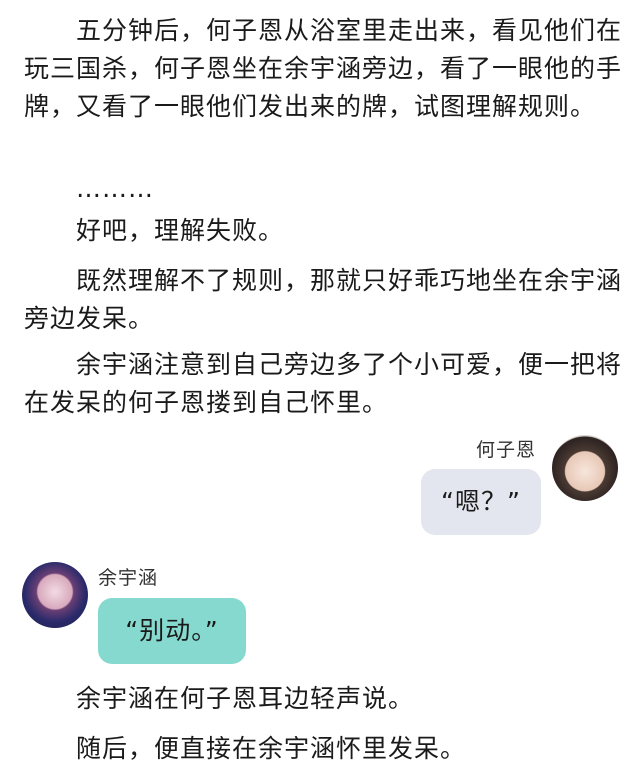  I want to click on chat-name-left: 余宇涵, so click(128, 578).